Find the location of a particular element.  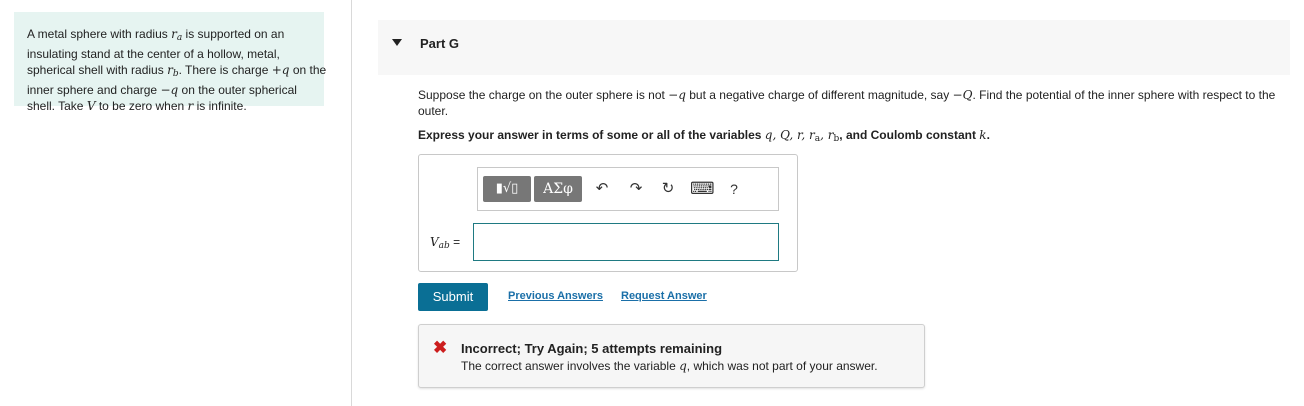

keyboard-icon: ⌨ is located at coordinates (702, 189).